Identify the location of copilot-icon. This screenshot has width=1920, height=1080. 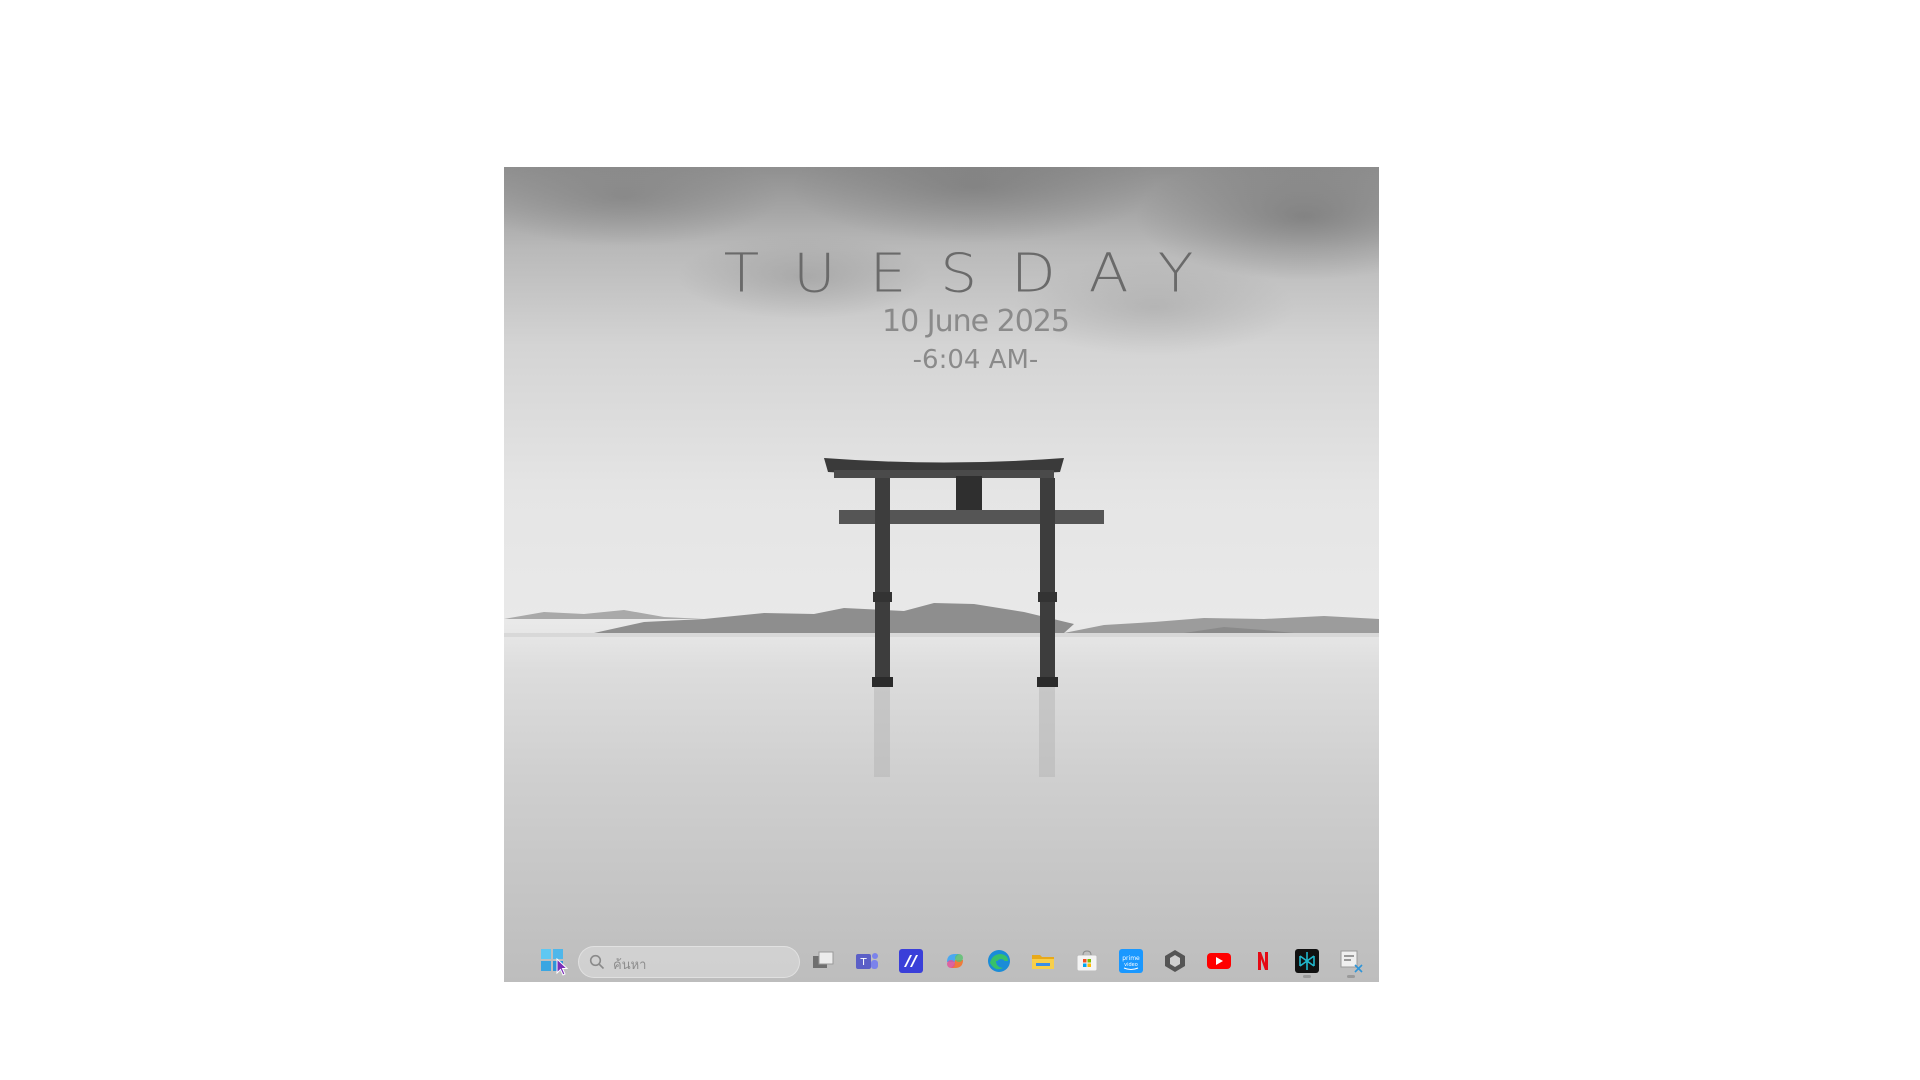
(955, 961).